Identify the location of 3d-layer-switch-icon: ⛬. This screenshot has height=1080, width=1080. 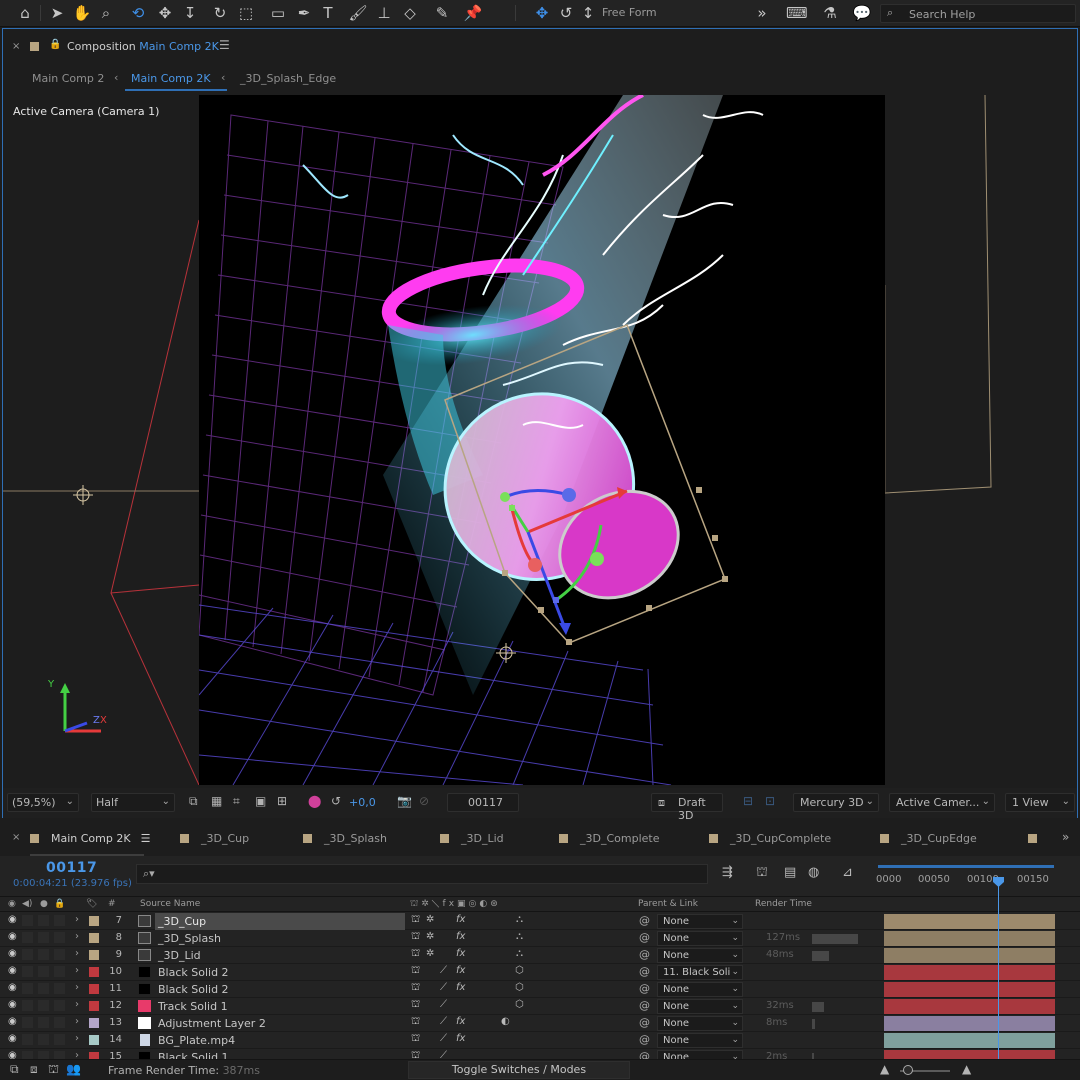
(519, 953).